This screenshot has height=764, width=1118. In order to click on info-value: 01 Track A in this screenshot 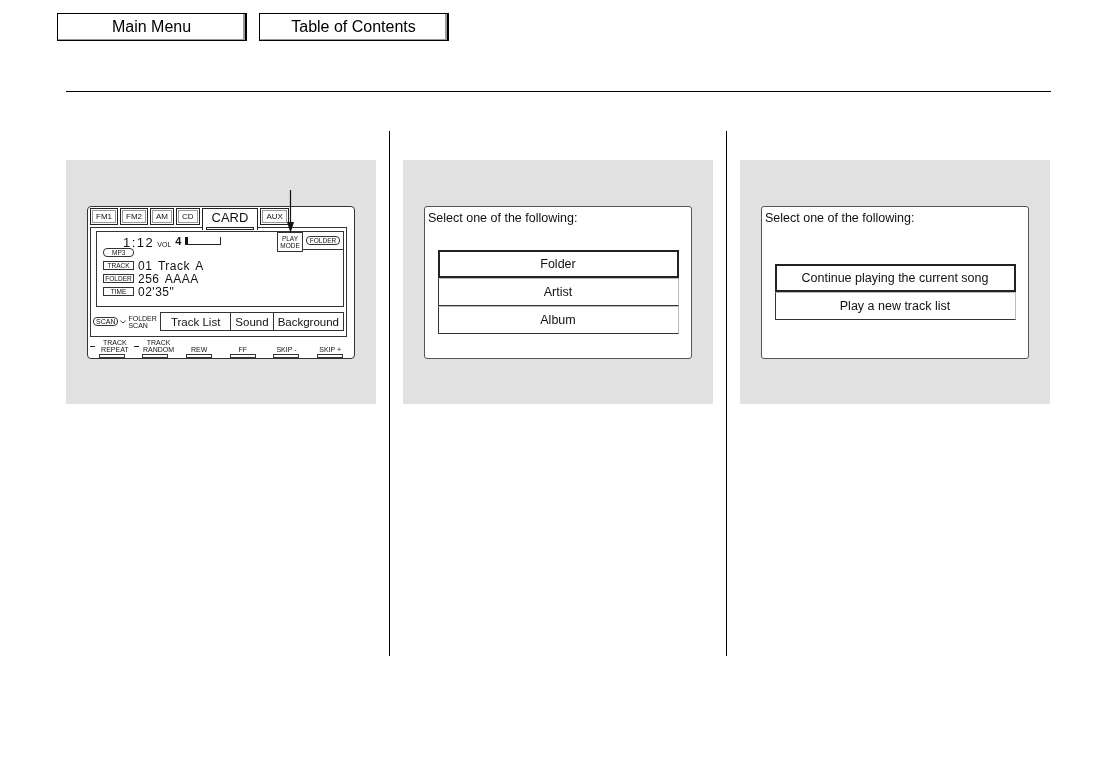, I will do `click(171, 265)`.